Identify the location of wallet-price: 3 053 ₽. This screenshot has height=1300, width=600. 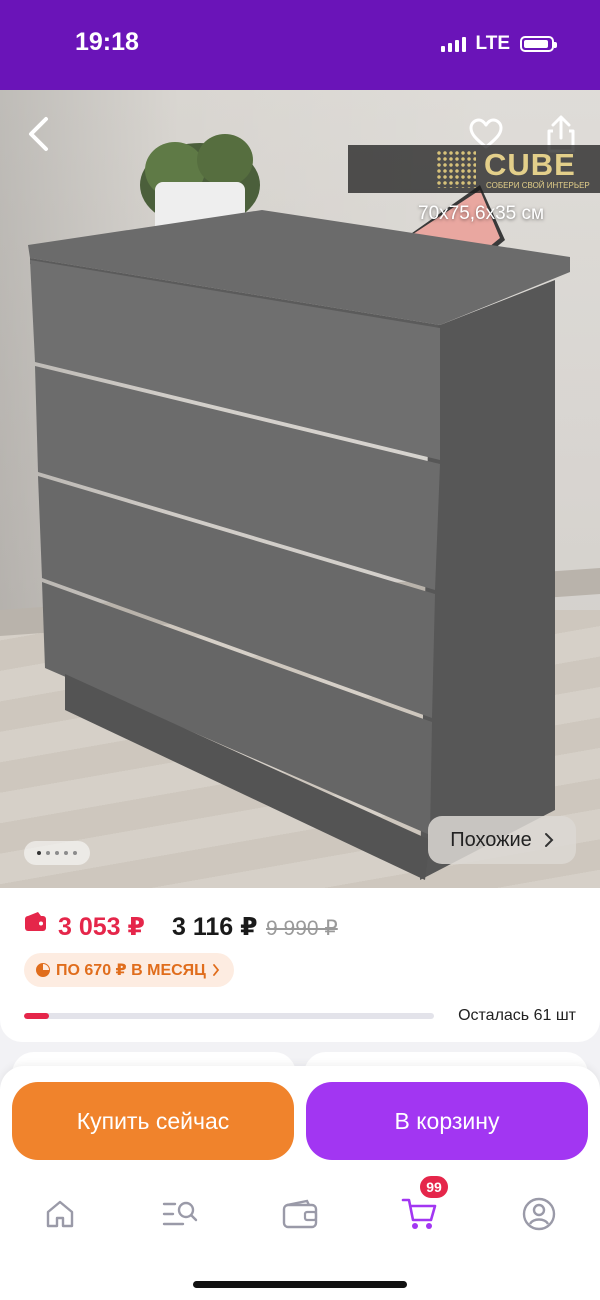
(101, 927).